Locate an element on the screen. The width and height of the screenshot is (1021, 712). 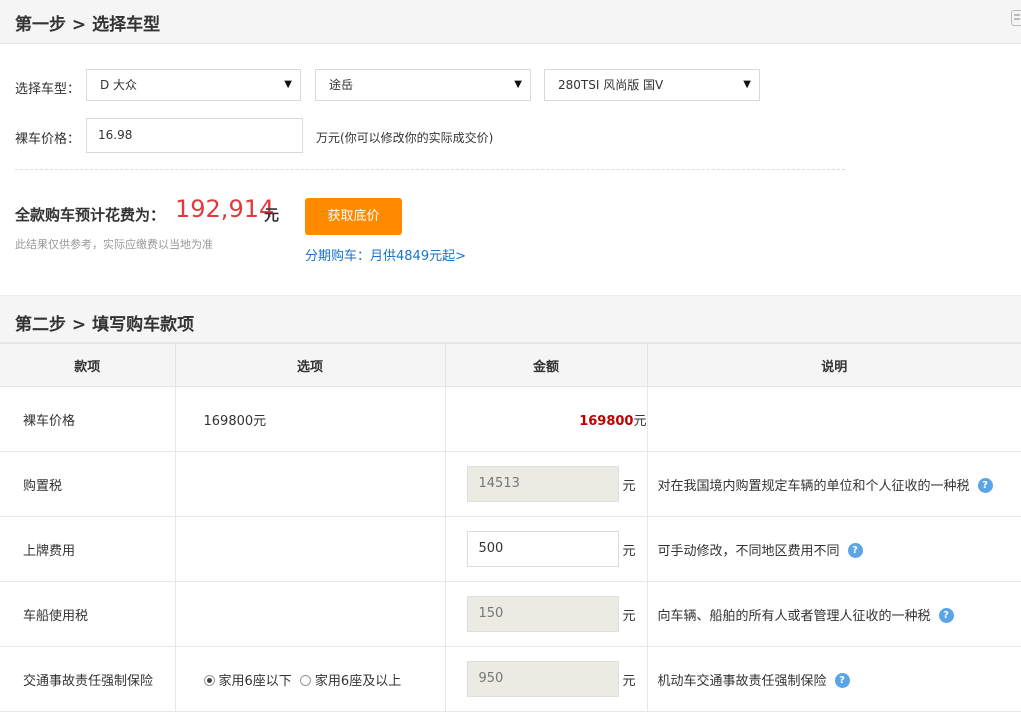
total-cost-value: 192,914 is located at coordinates (225, 209).